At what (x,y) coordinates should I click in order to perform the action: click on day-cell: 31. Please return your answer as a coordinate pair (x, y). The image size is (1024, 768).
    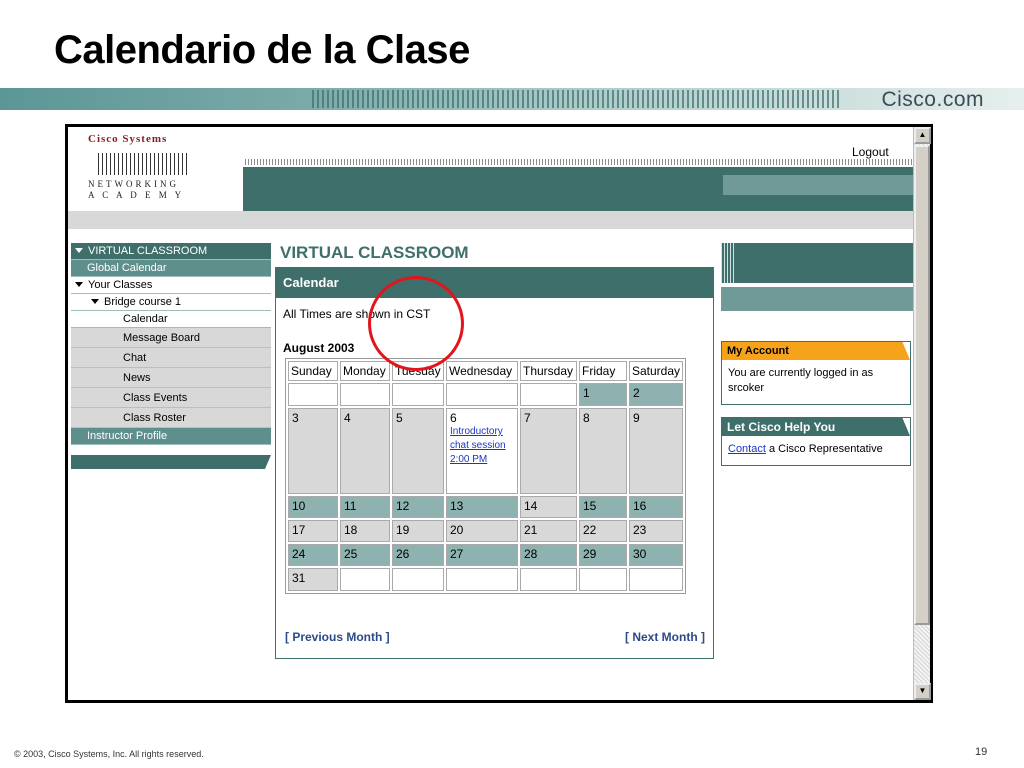
    Looking at the image, I should click on (313, 579).